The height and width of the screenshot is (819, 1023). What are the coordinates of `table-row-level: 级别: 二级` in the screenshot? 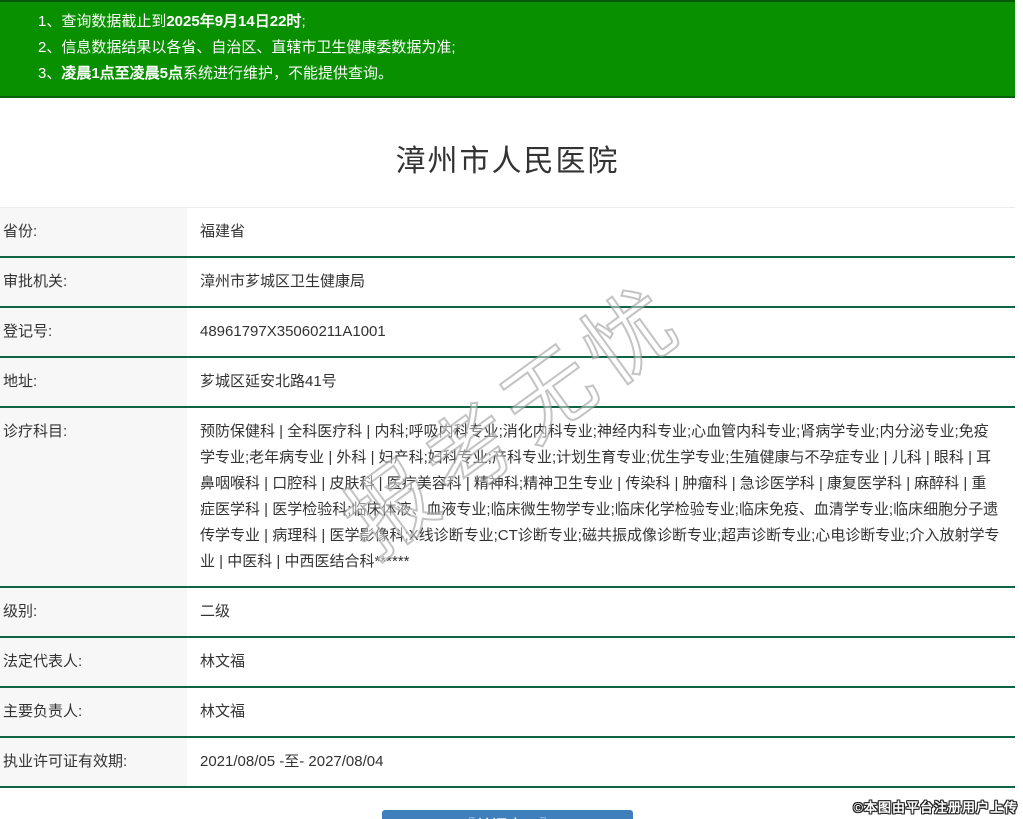 It's located at (507, 613).